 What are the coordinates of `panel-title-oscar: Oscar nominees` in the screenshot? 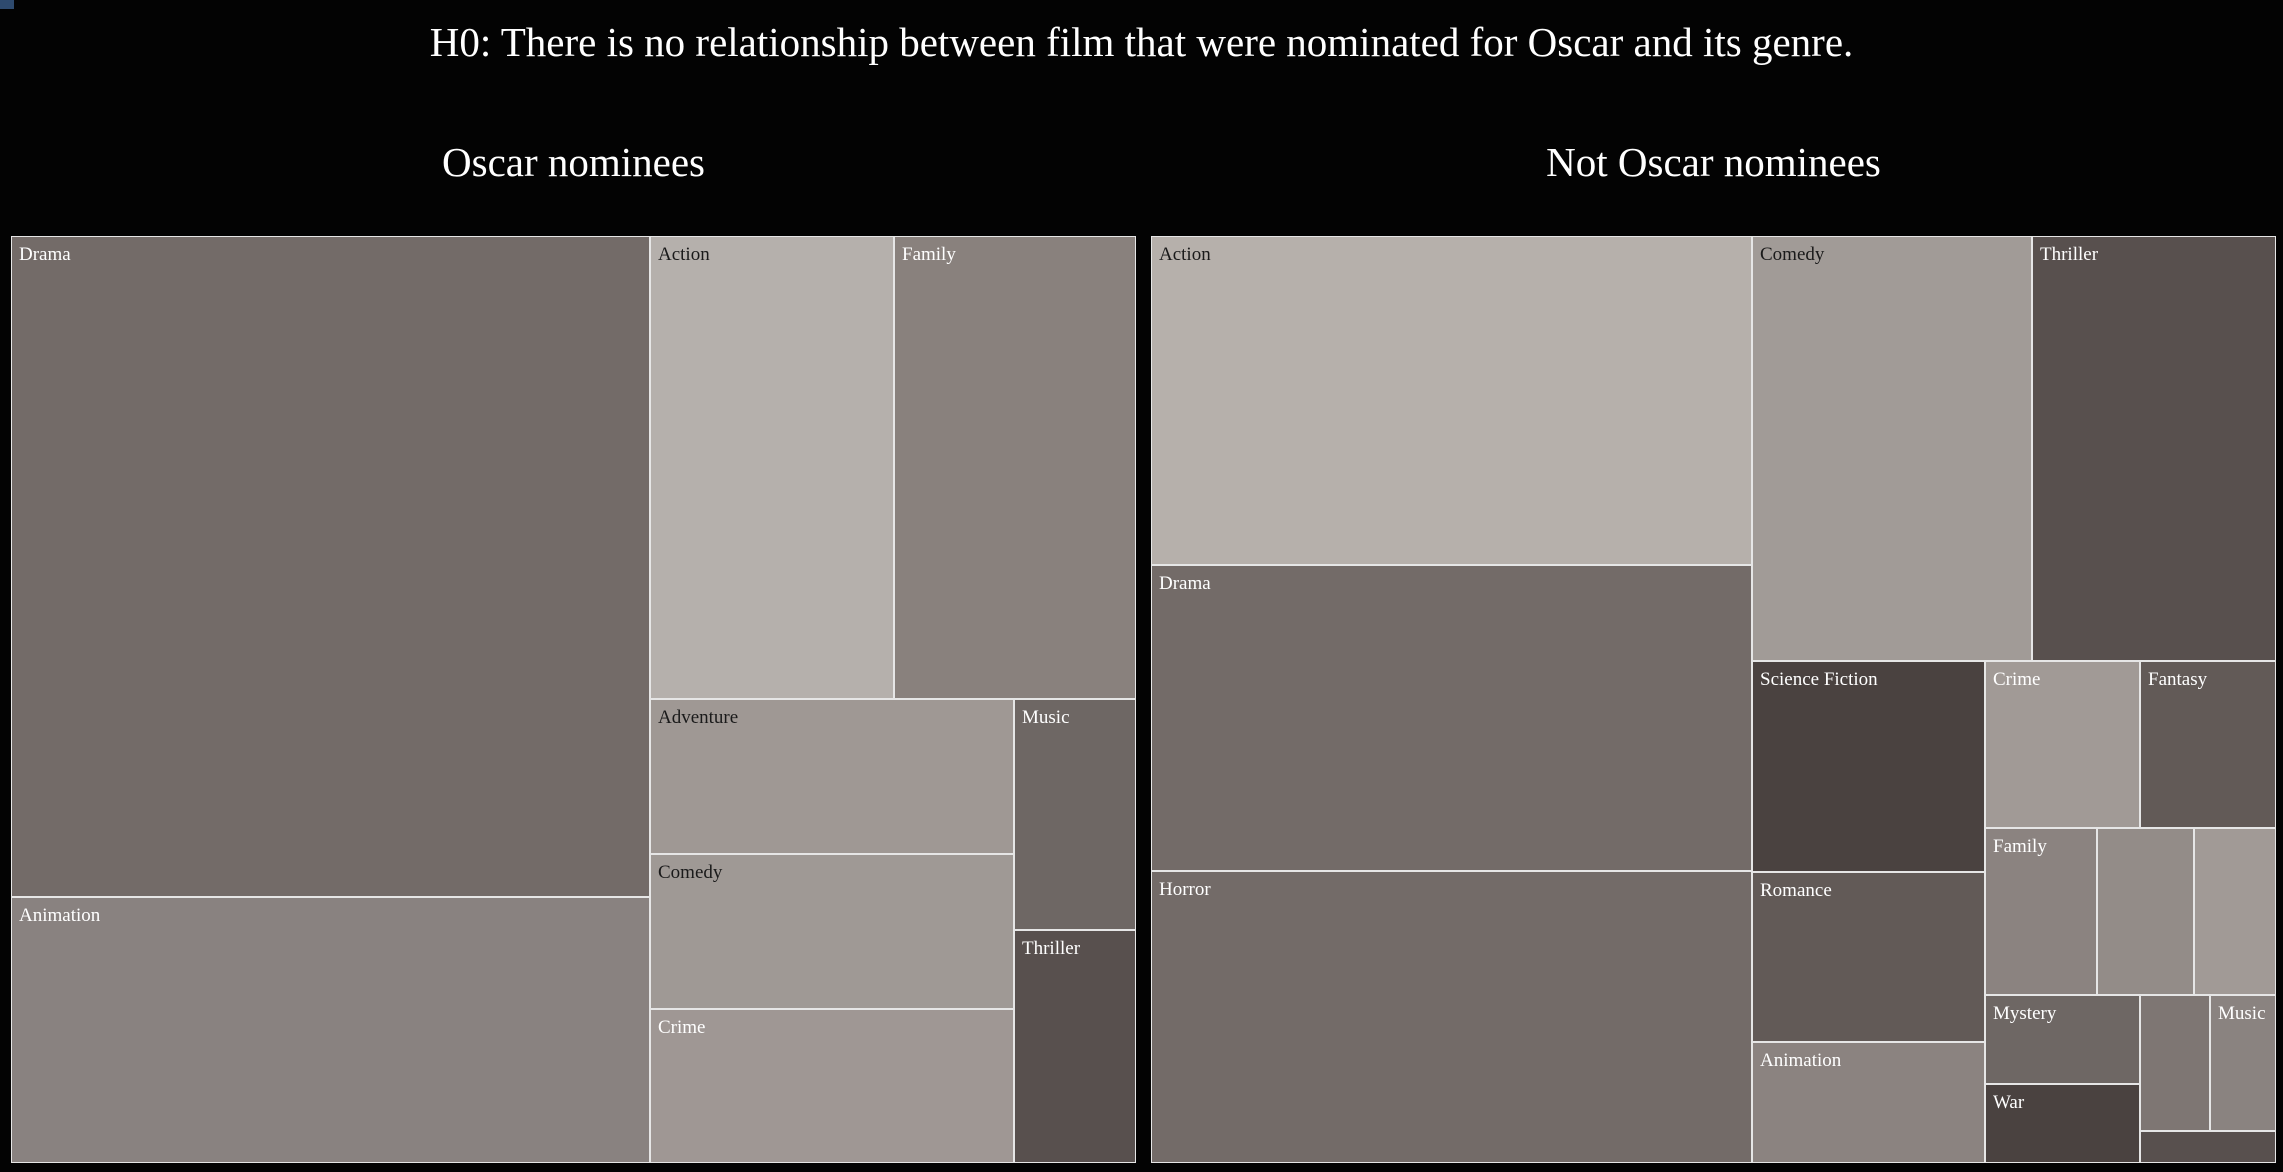 It's located at (573, 162).